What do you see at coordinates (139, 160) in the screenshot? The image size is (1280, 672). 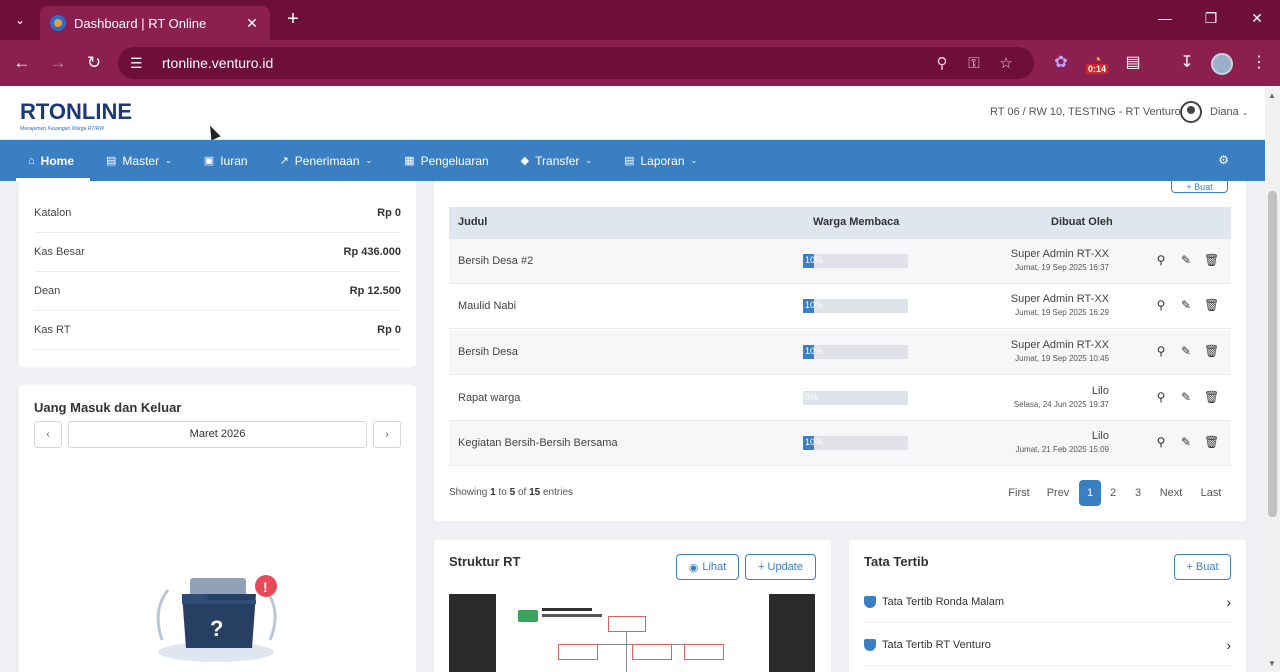 I see `nav-master: ▤ Master ⌄` at bounding box center [139, 160].